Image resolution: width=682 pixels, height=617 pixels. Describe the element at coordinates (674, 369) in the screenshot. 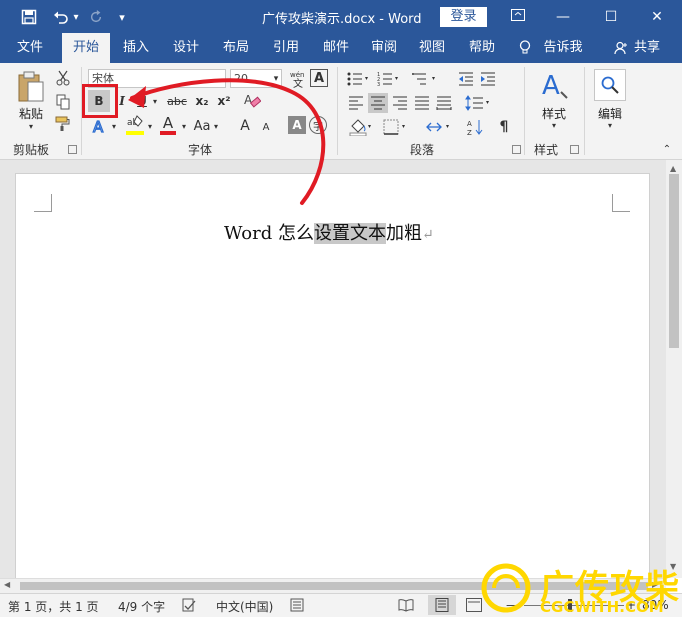

I see `vertical-scrollbar: ▲ ▼` at that location.